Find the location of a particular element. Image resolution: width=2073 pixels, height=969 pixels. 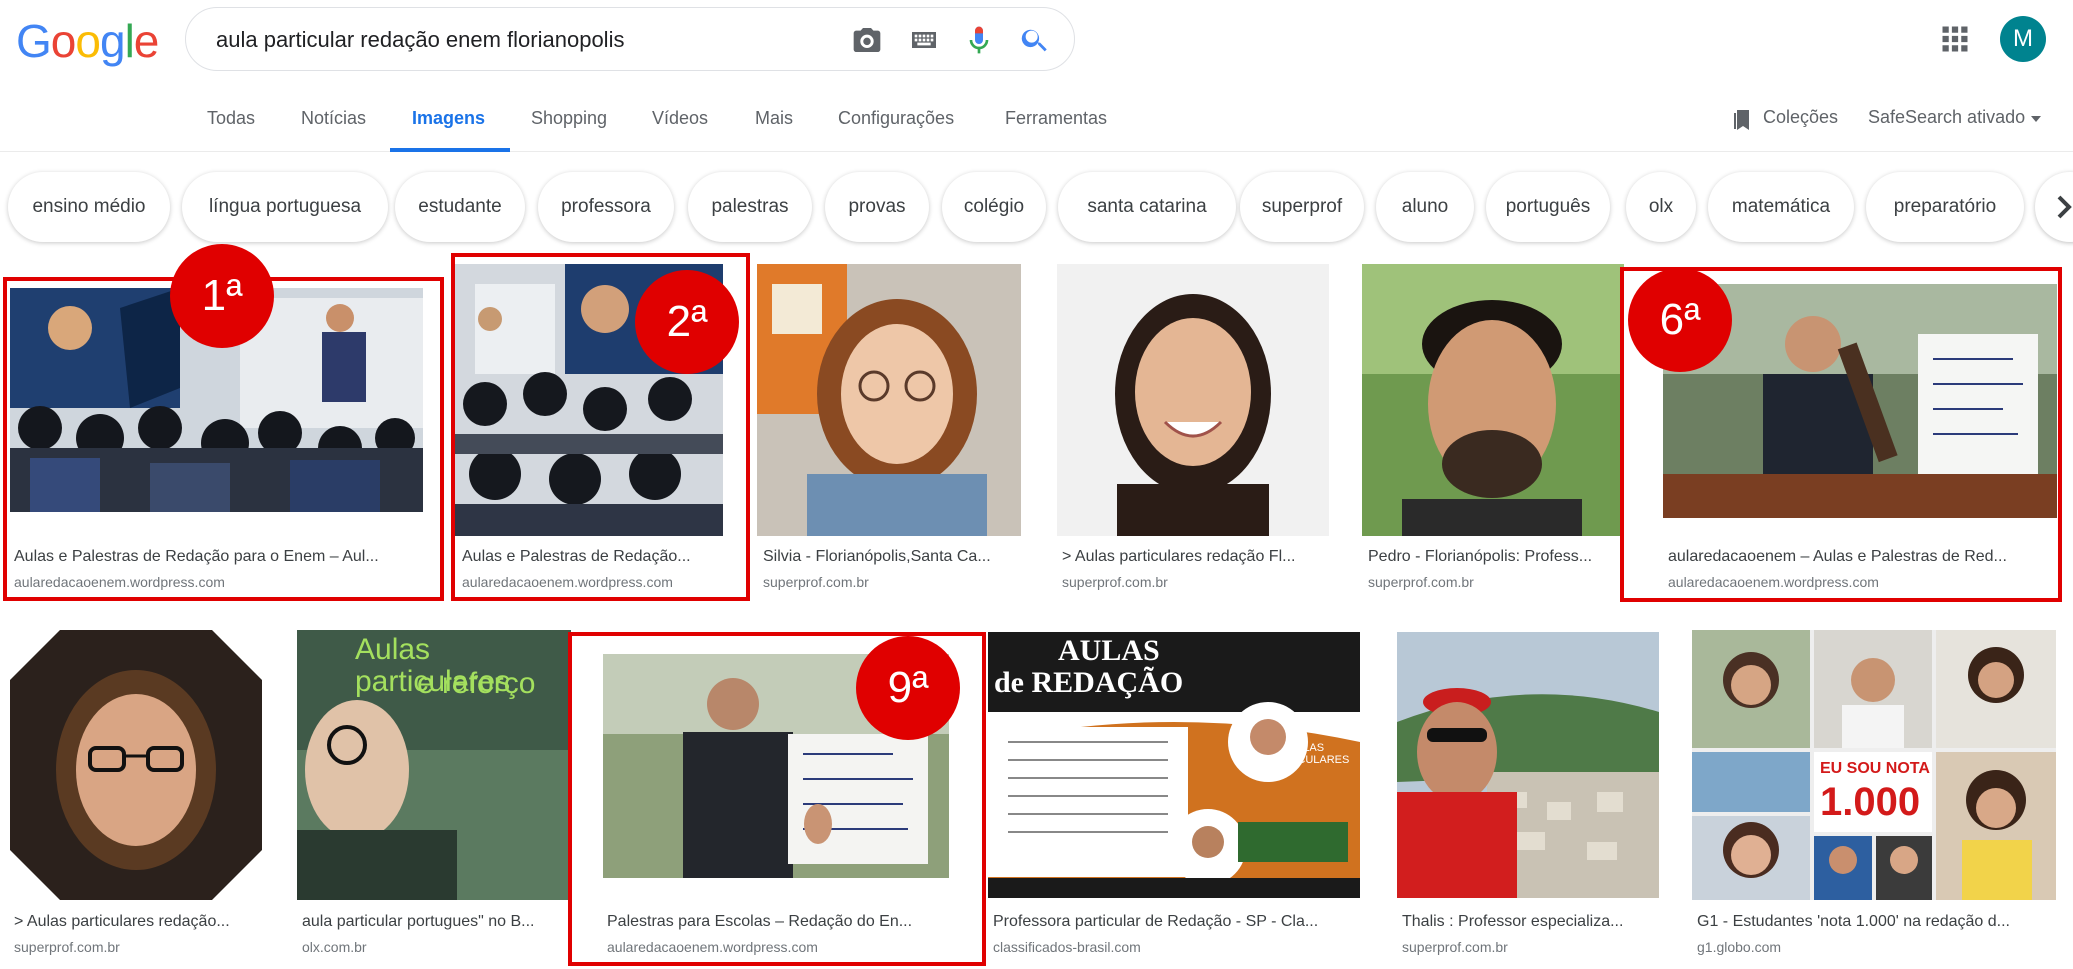

chip: preparatório is located at coordinates (1945, 207).